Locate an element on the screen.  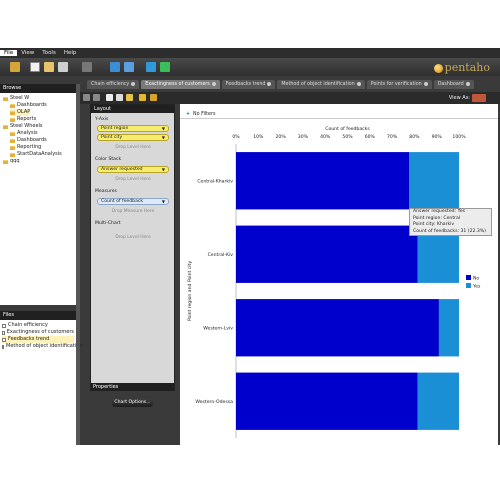
x-tick-label: 50% is located at coordinates (347, 137).